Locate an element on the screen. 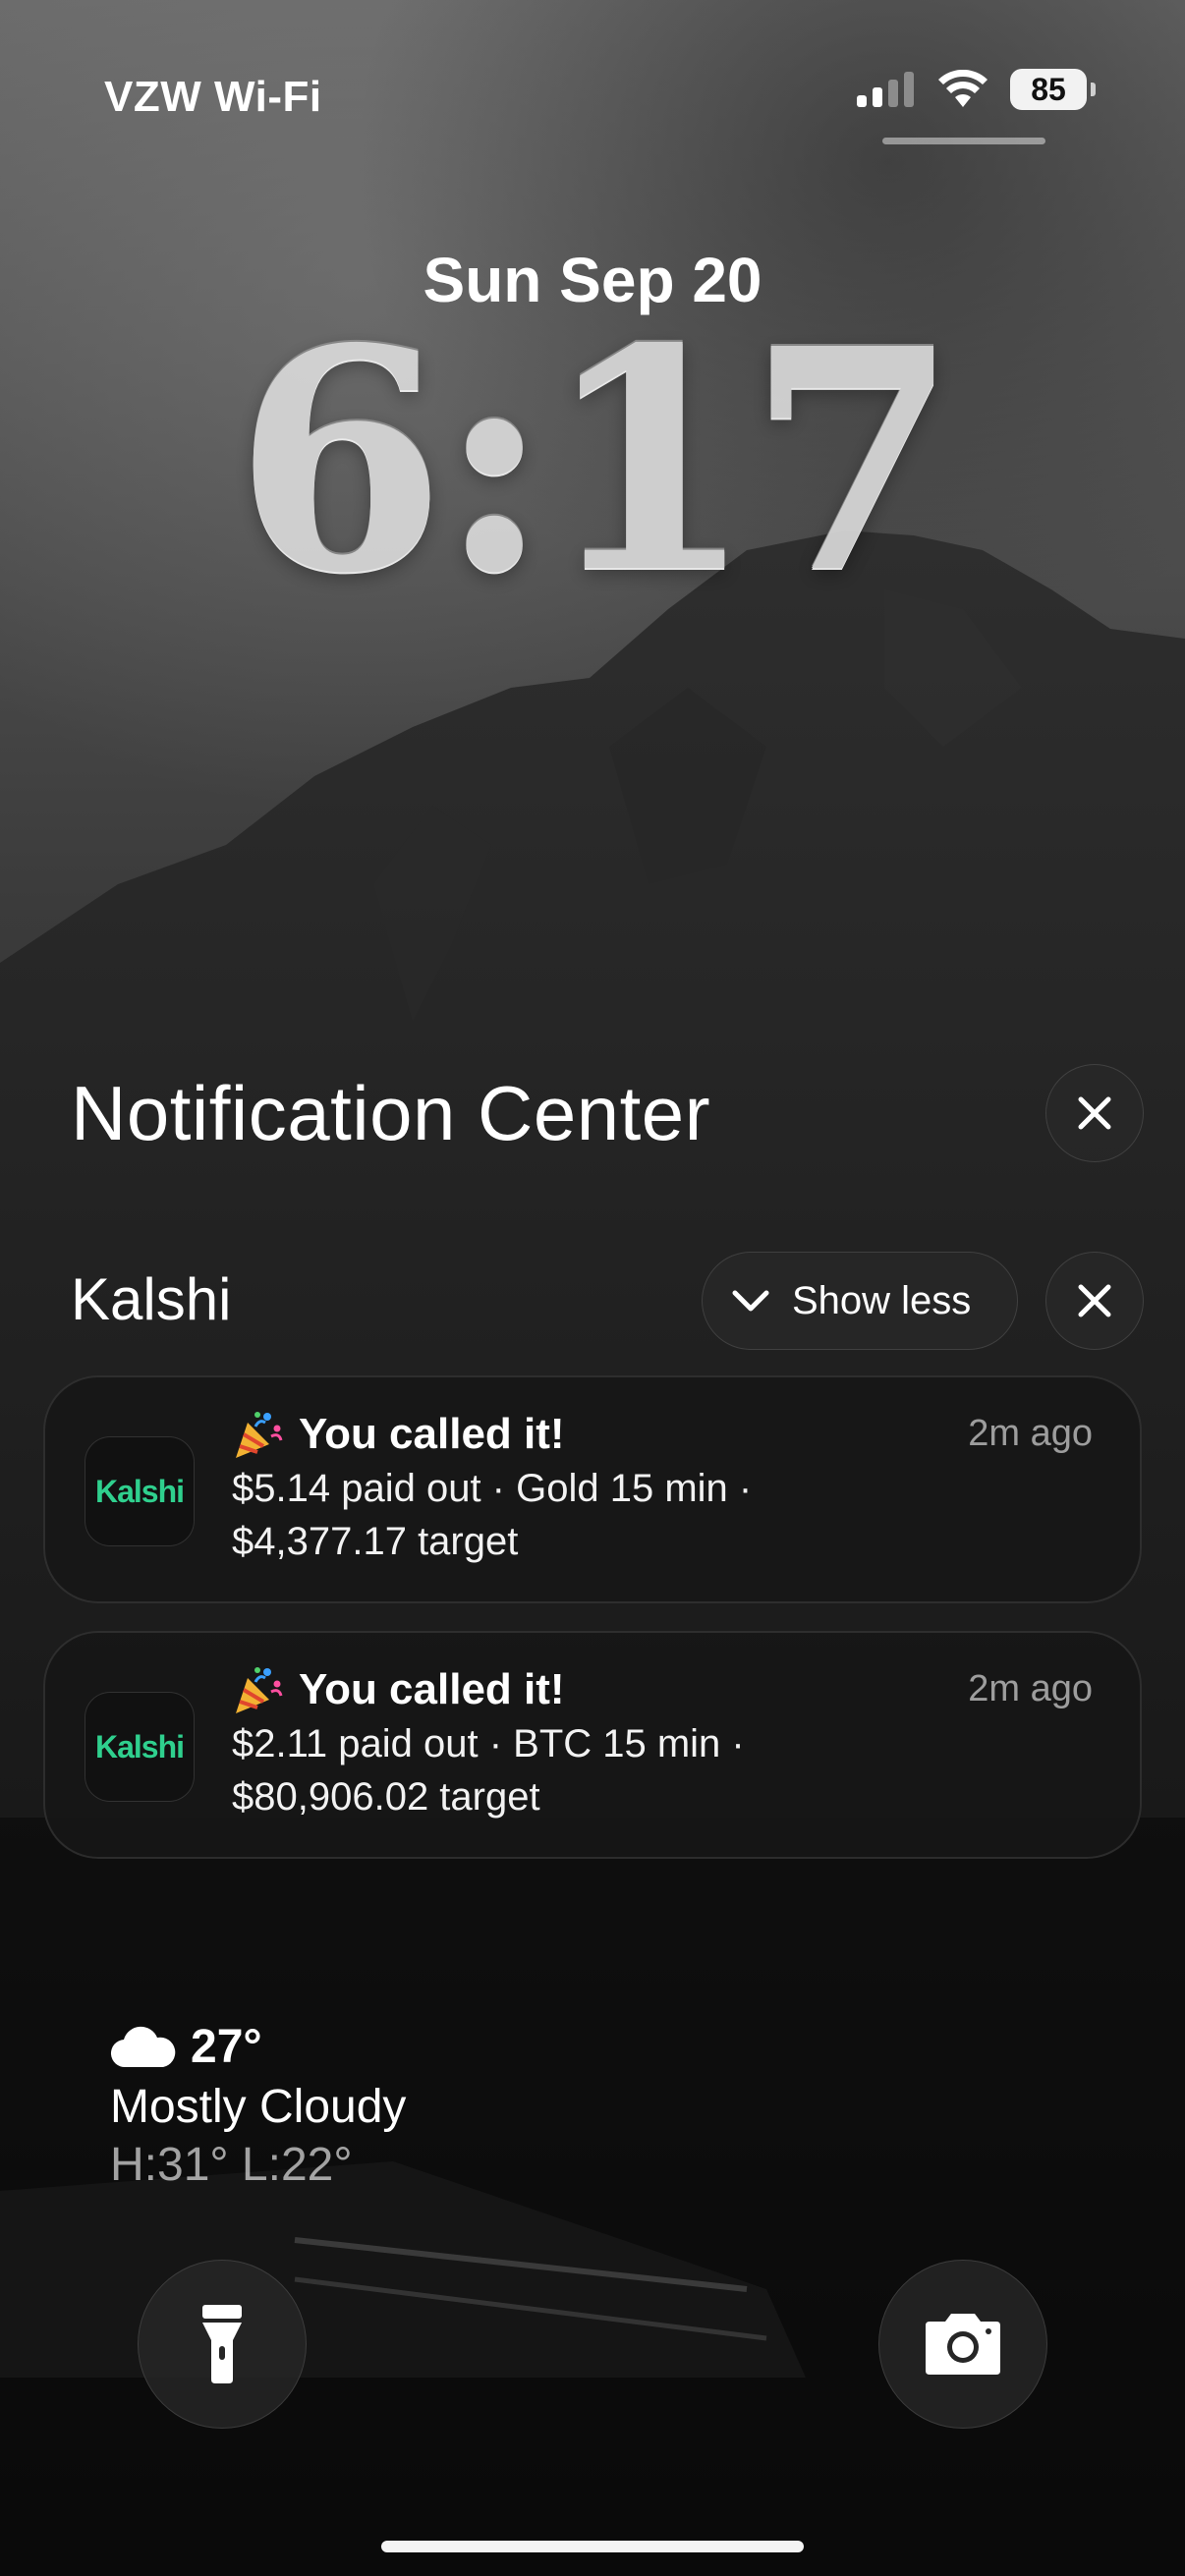 The image size is (1185, 2576). weather-temperature-row: 27° is located at coordinates (258, 2047).